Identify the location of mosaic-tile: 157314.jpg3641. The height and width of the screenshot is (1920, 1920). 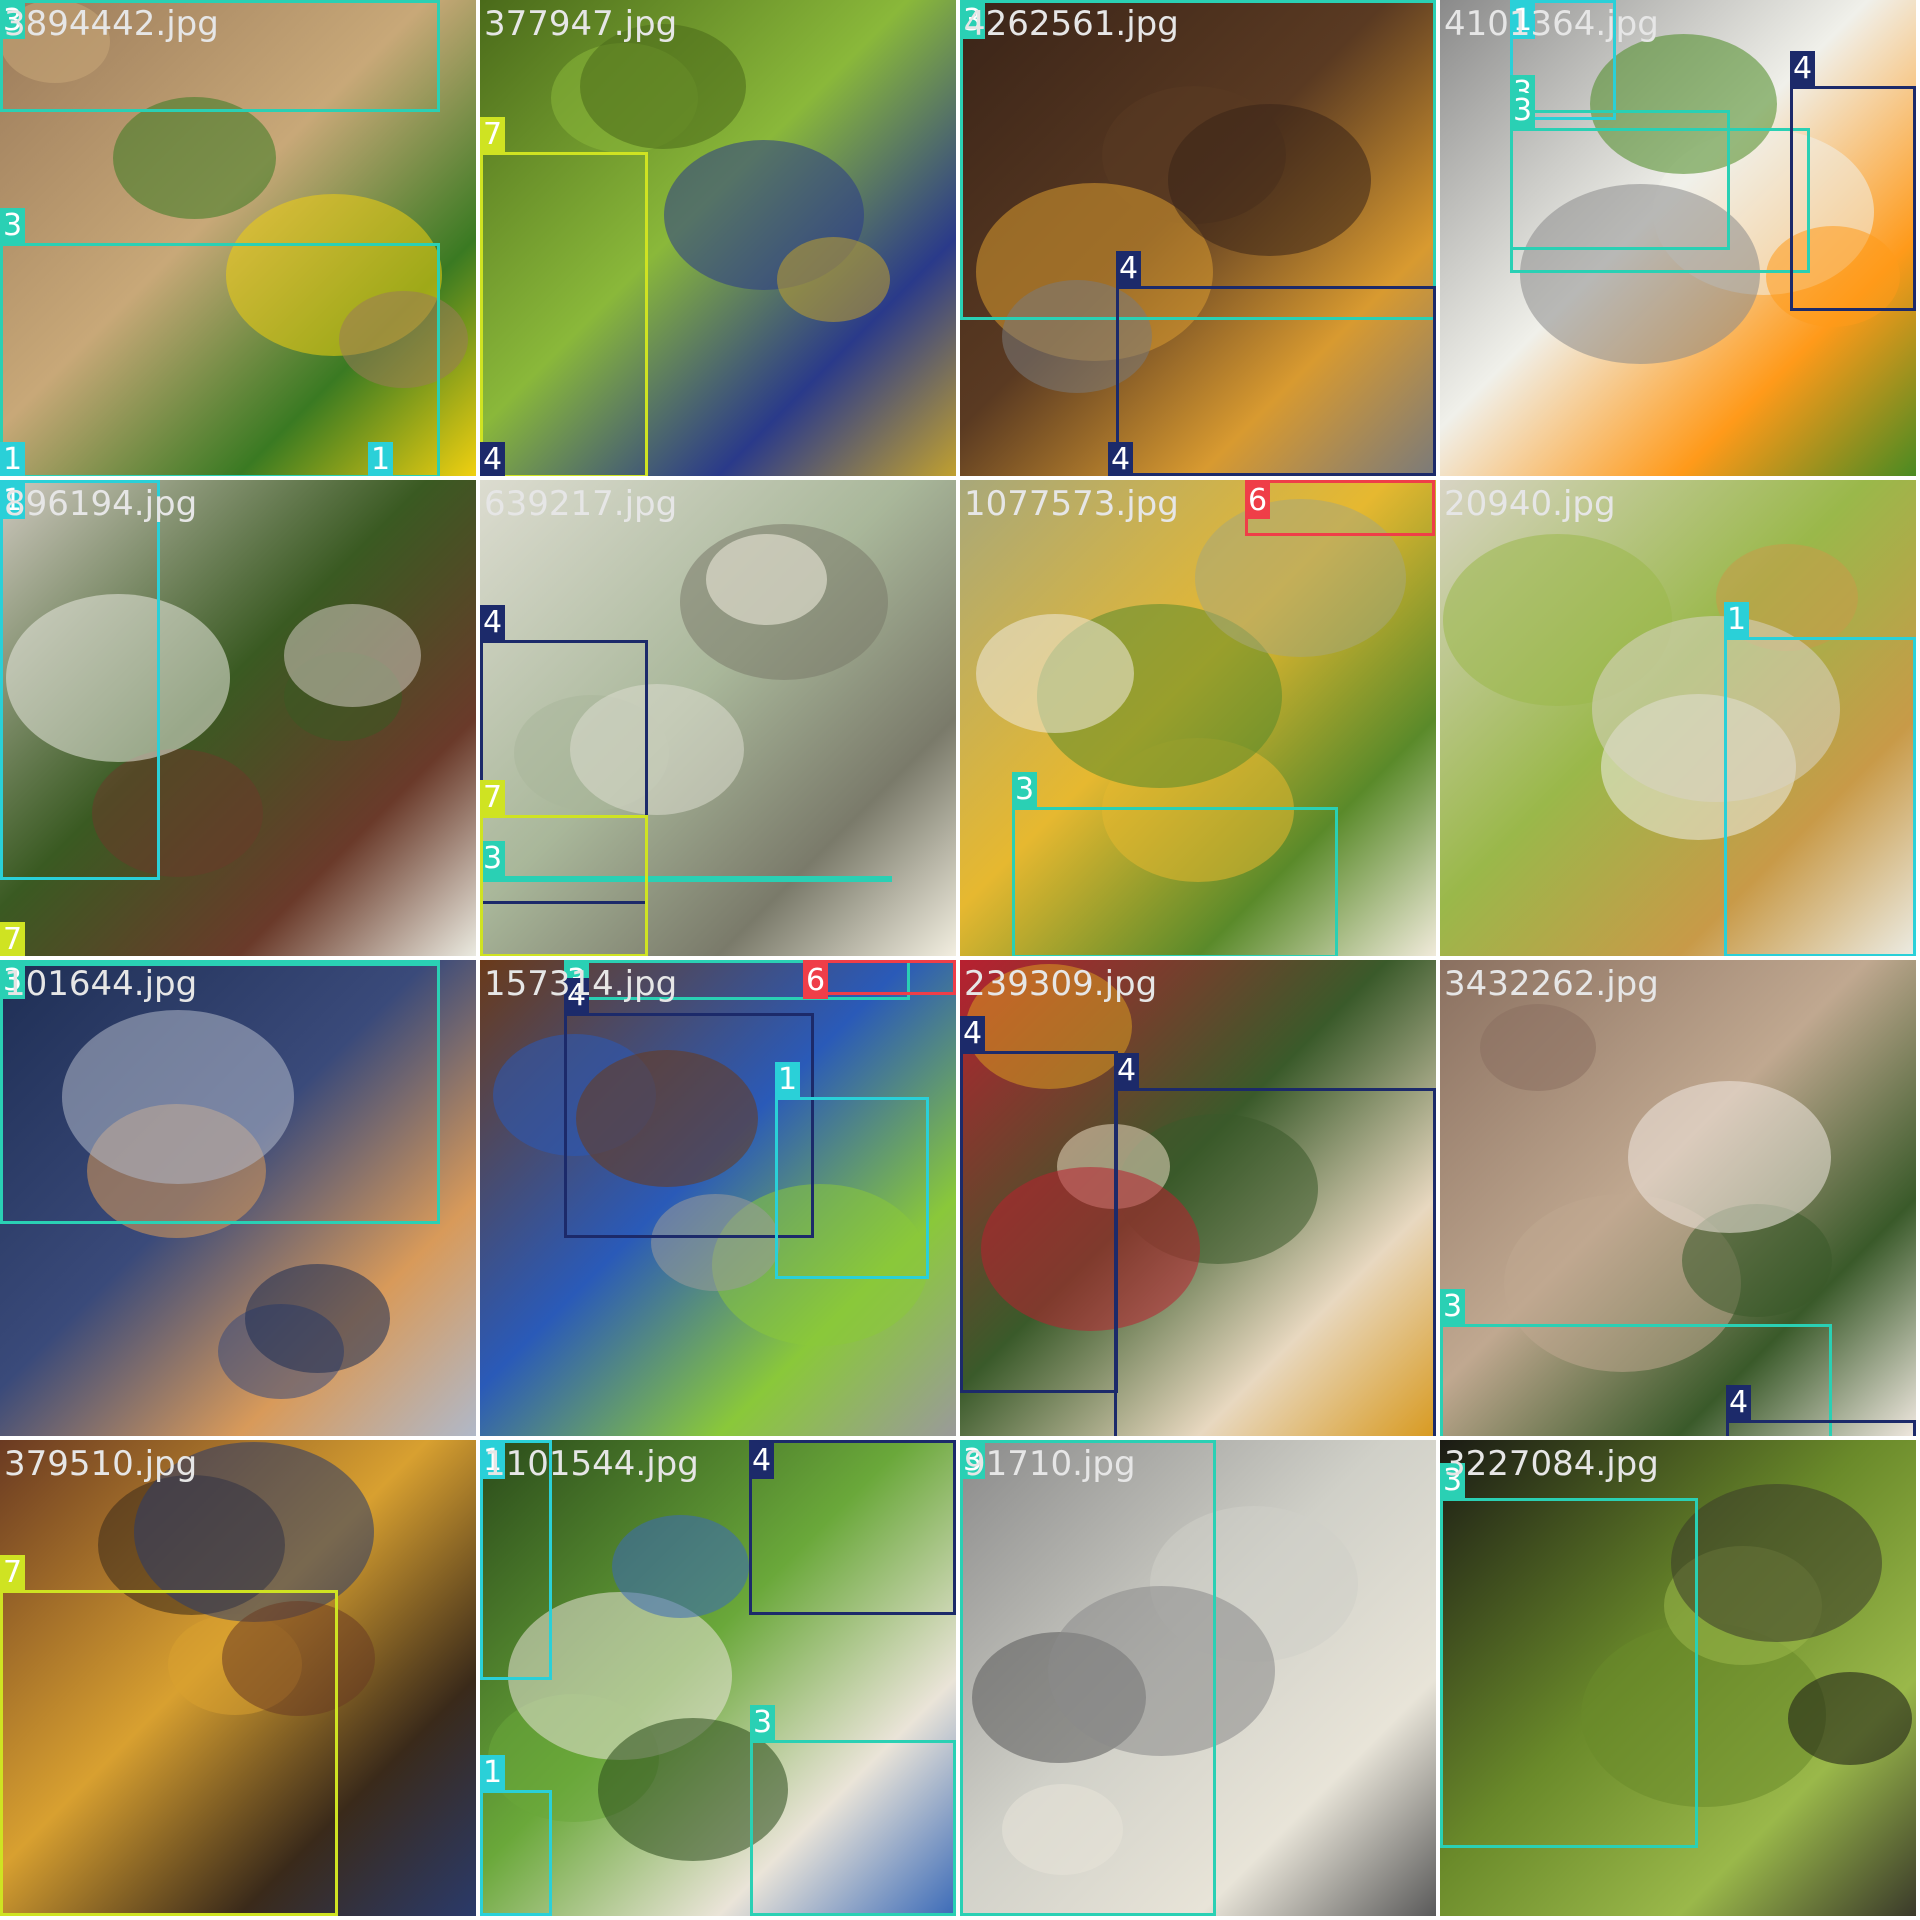
(718, 1198).